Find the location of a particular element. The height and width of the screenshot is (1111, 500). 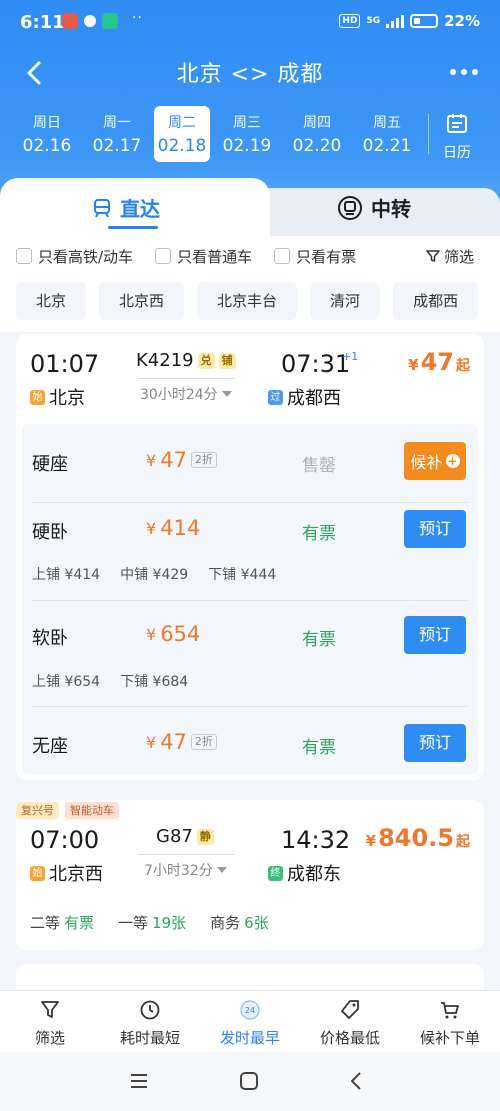

status-bar: 6:11 ·· HD 5G 22% is located at coordinates (250, 23).